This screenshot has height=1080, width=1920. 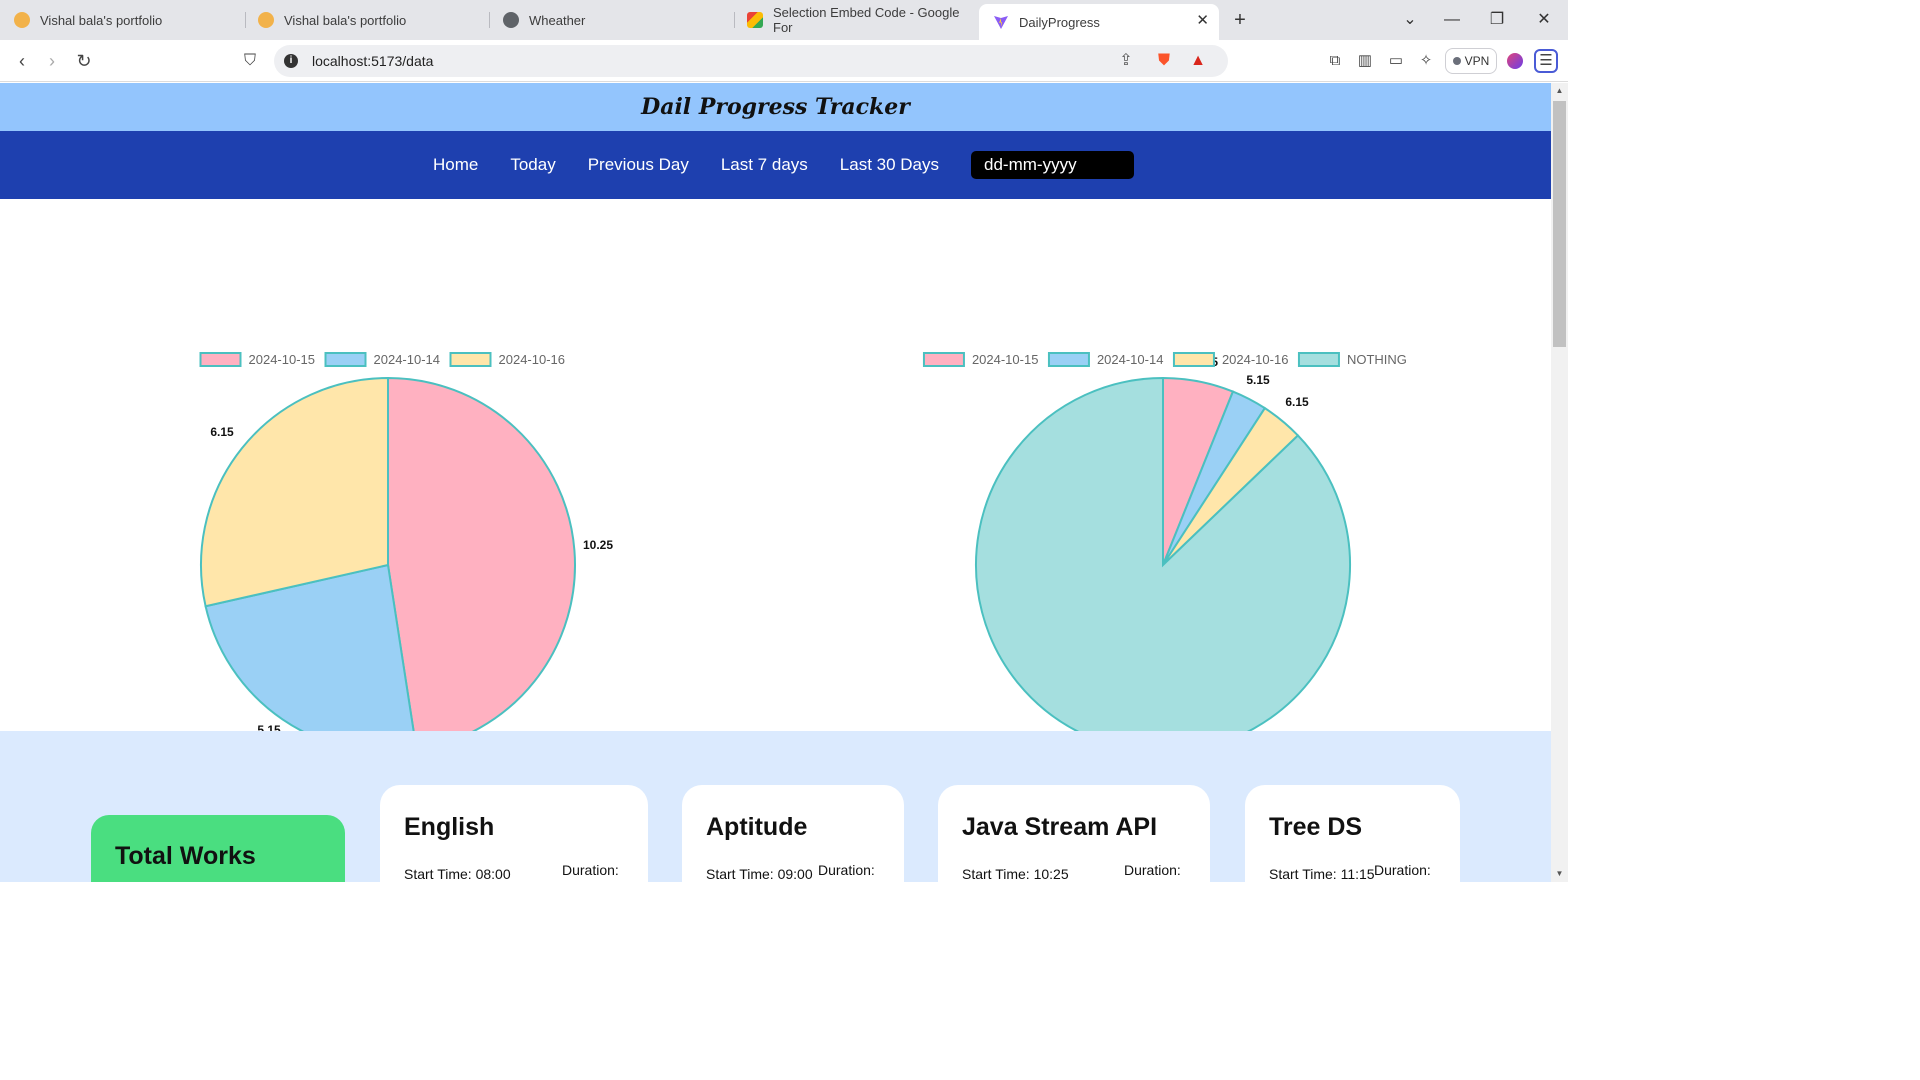 I want to click on browser-tab: Wheather, so click(x=612, y=20).